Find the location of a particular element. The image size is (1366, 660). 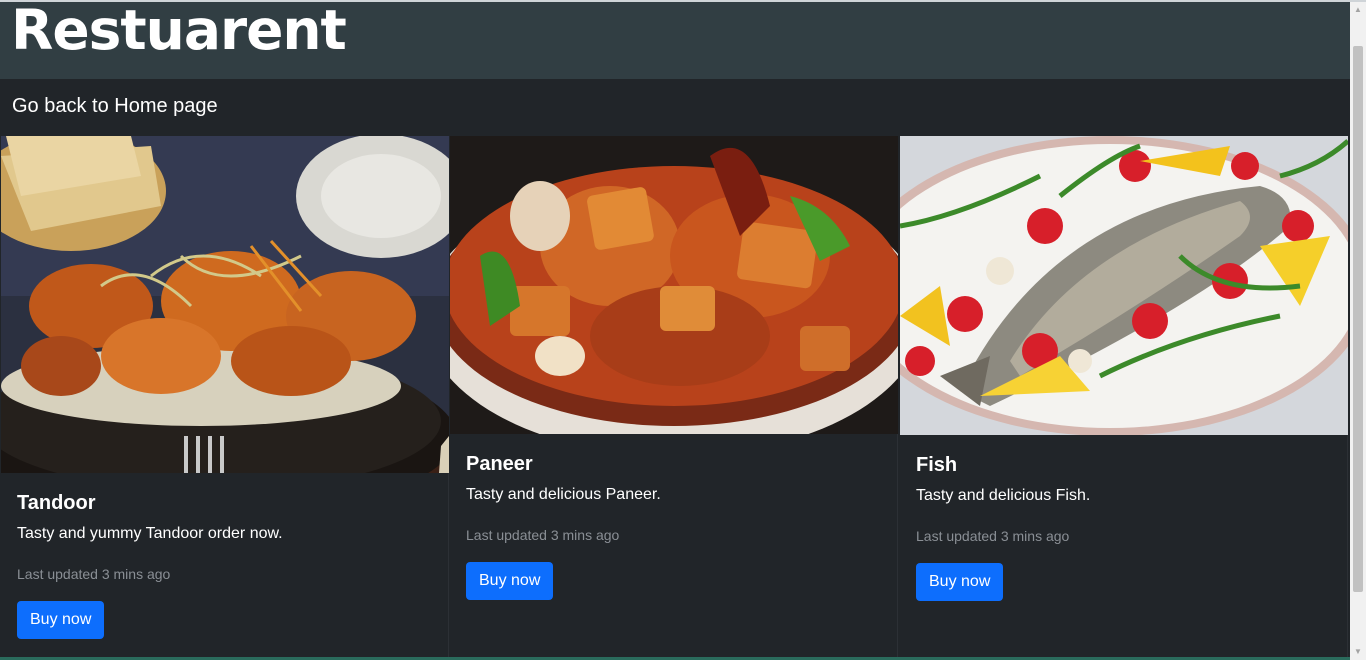

card-text: Tasty and yummy Tandoor order now. is located at coordinates (150, 533).